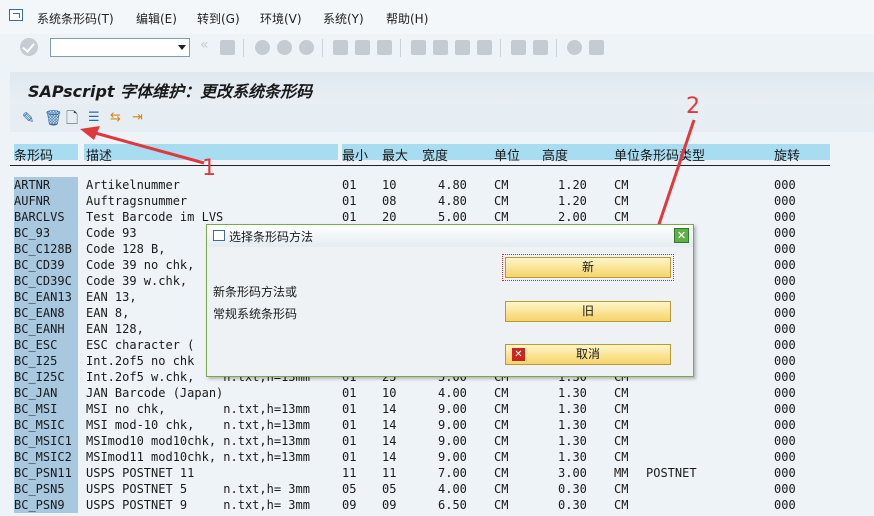 The image size is (874, 516). I want to click on dialog-title-bar: 选择条形码方法 ✕, so click(450, 236).